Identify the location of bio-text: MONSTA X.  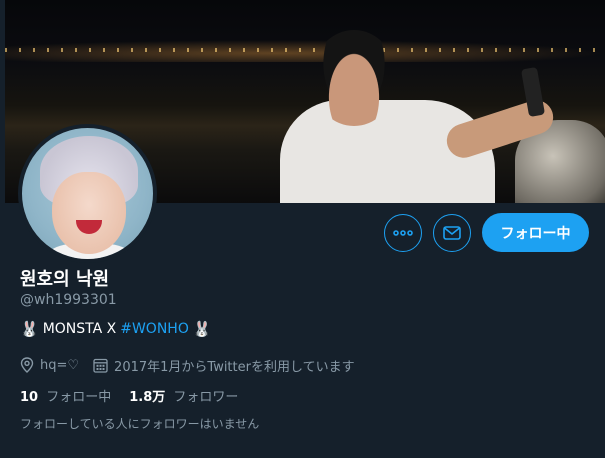
(79, 329).